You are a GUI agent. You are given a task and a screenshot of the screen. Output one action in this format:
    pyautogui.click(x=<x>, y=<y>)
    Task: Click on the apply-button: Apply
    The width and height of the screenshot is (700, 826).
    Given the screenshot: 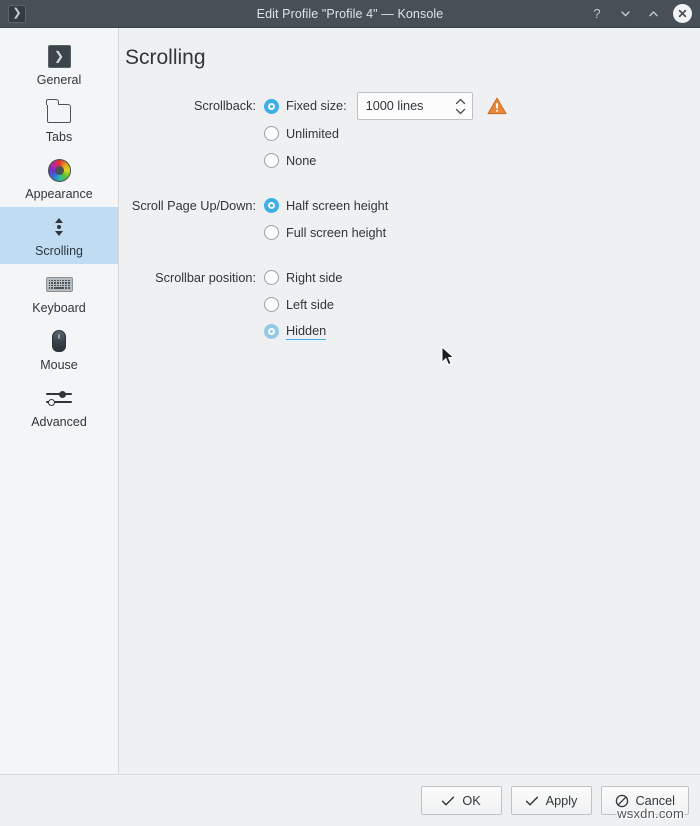 What is the action you would take?
    pyautogui.click(x=551, y=800)
    